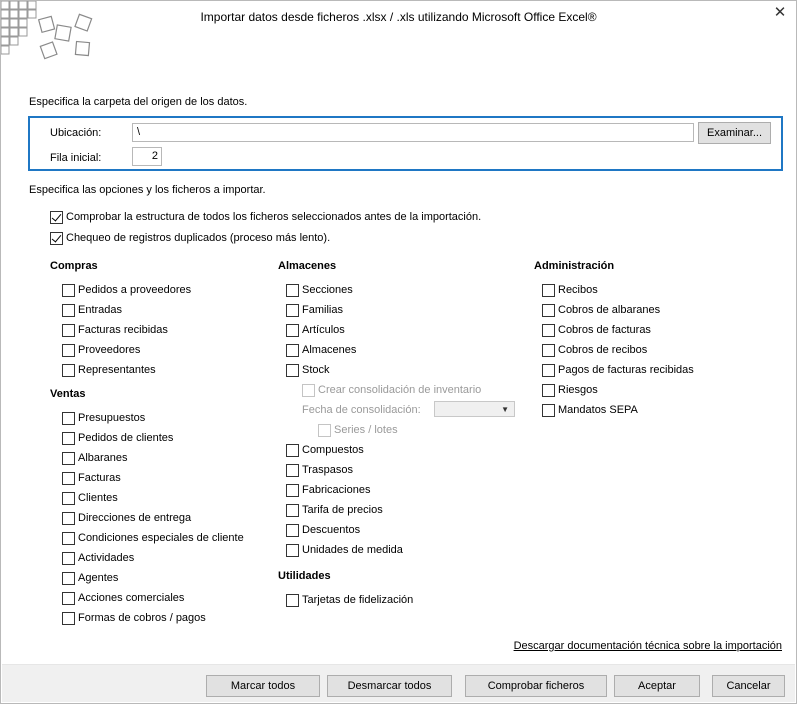 This screenshot has height=704, width=797. Describe the element at coordinates (331, 530) in the screenshot. I see `option-label: Descuentos` at that location.